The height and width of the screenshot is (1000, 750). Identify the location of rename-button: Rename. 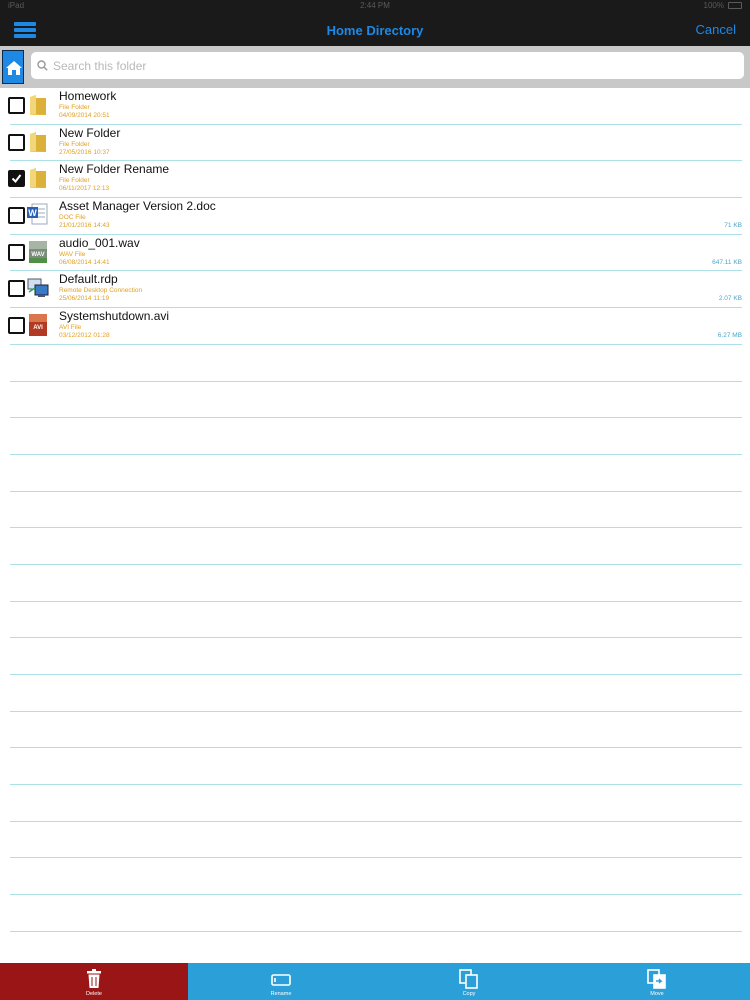
(281, 981).